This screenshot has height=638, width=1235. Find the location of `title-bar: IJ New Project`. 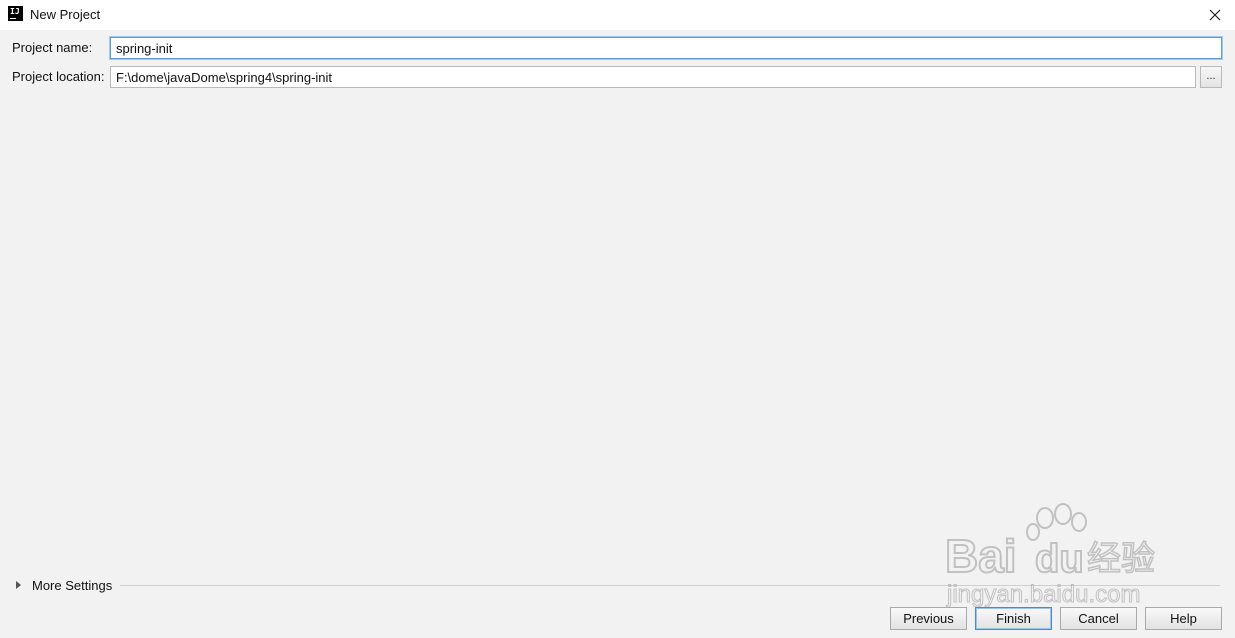

title-bar: IJ New Project is located at coordinates (617, 15).